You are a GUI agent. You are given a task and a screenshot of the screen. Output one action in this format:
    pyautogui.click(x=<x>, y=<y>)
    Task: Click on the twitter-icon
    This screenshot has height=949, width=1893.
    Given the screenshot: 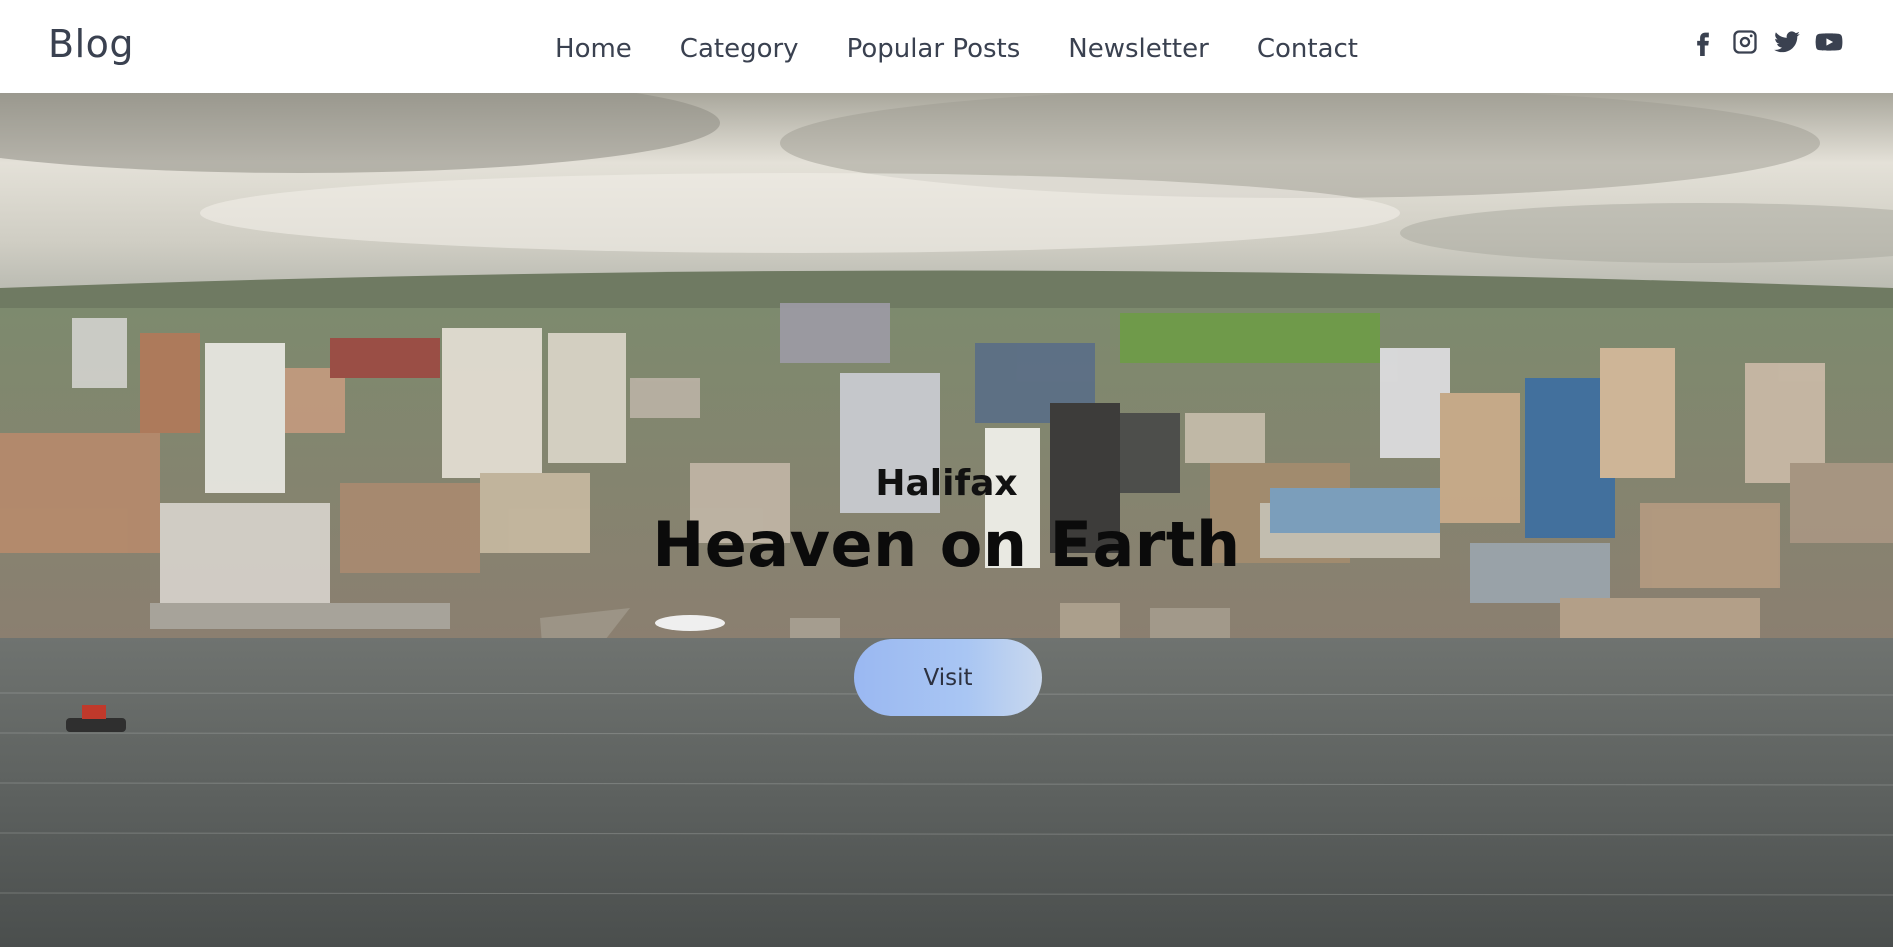 What is the action you would take?
    pyautogui.click(x=1787, y=42)
    